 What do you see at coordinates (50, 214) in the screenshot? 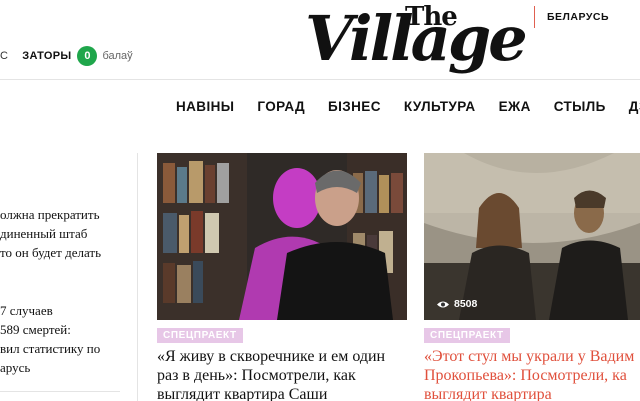
I see `news-line: олжна прекратить` at bounding box center [50, 214].